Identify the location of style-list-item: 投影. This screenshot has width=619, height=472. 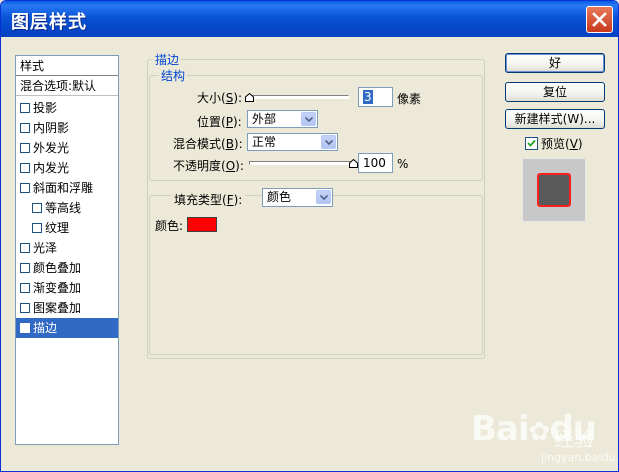
(67, 108).